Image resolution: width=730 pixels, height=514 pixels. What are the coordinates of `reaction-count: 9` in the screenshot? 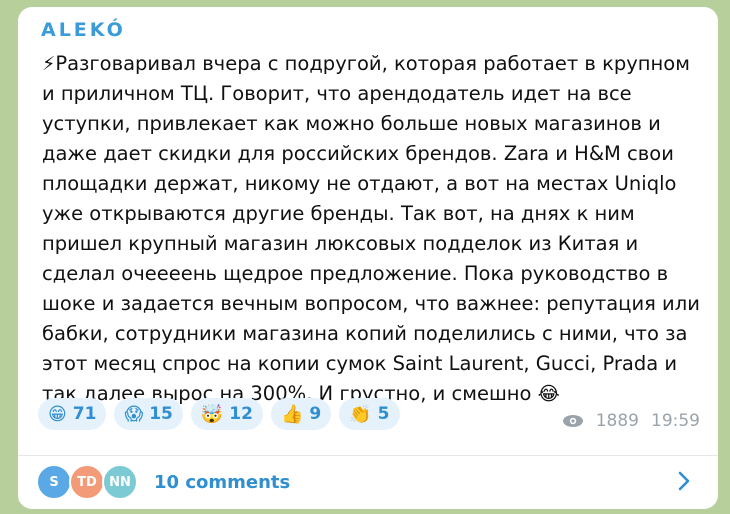 It's located at (315, 414).